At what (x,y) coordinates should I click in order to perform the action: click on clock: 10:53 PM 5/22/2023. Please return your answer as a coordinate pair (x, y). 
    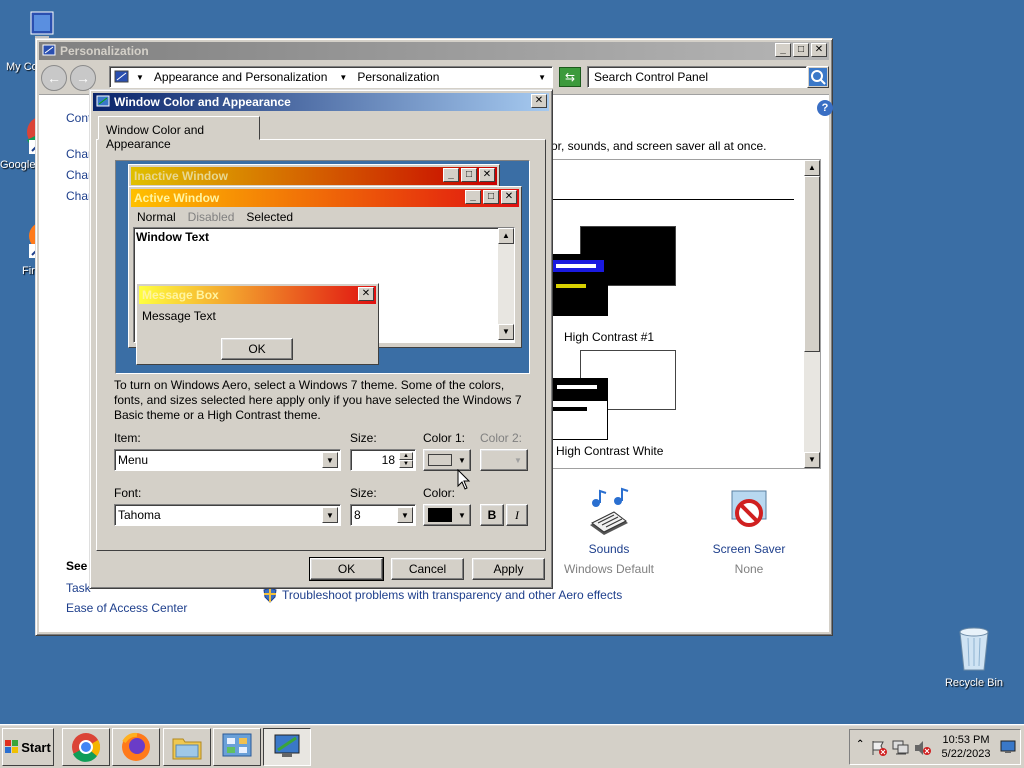
    Looking at the image, I should click on (966, 747).